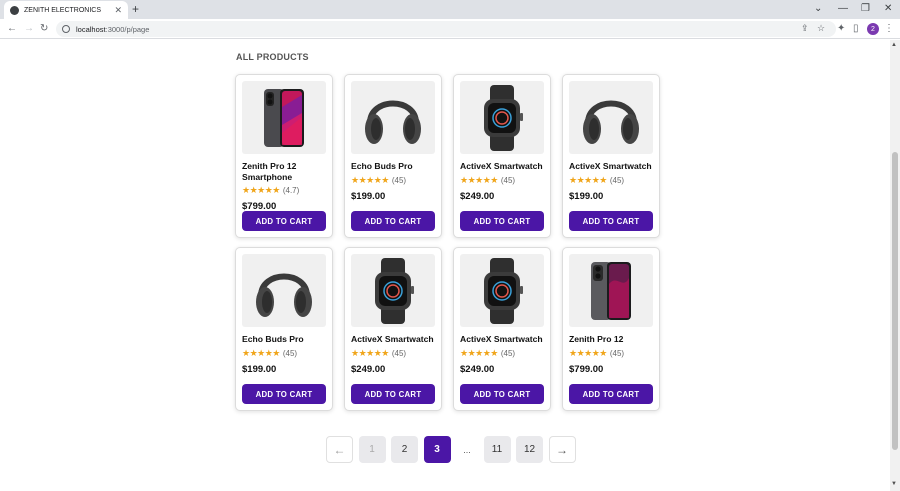  I want to click on restore-button: ❐, so click(865, 9).